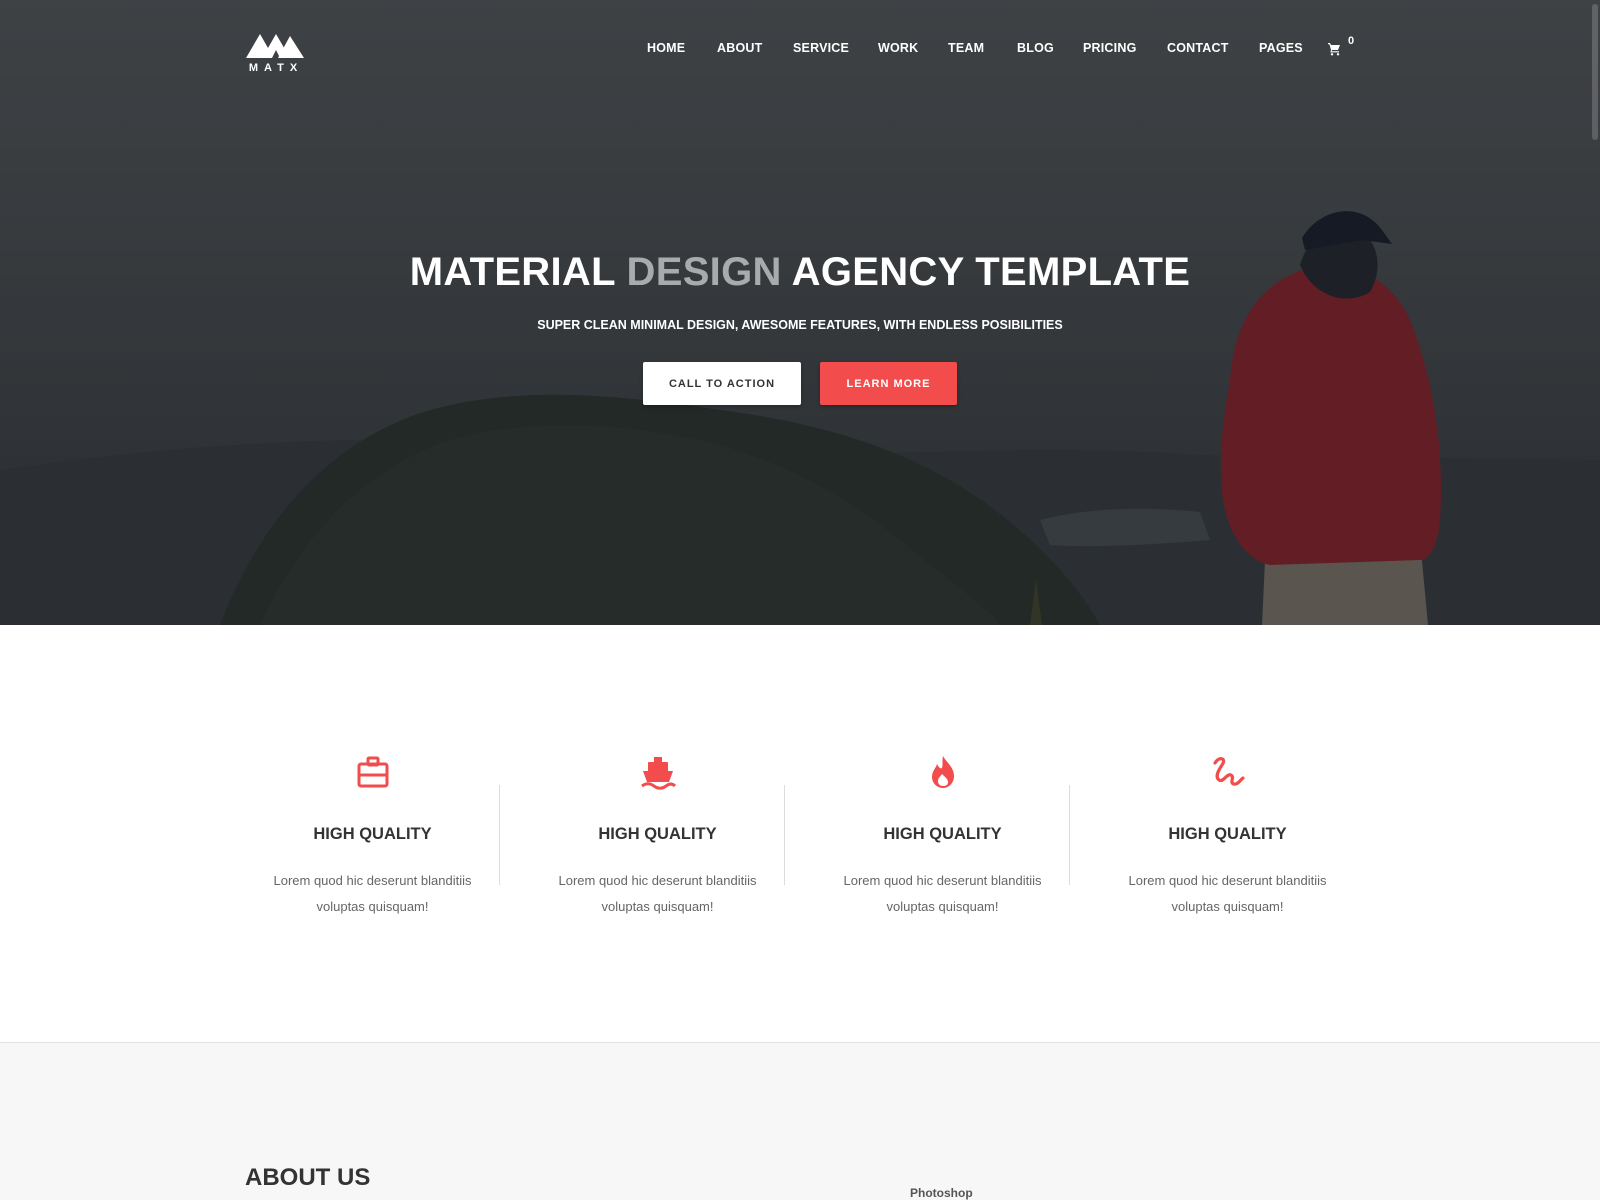 The width and height of the screenshot is (1600, 1200). Describe the element at coordinates (1281, 48) in the screenshot. I see `nav-item-pages: PAGES` at that location.